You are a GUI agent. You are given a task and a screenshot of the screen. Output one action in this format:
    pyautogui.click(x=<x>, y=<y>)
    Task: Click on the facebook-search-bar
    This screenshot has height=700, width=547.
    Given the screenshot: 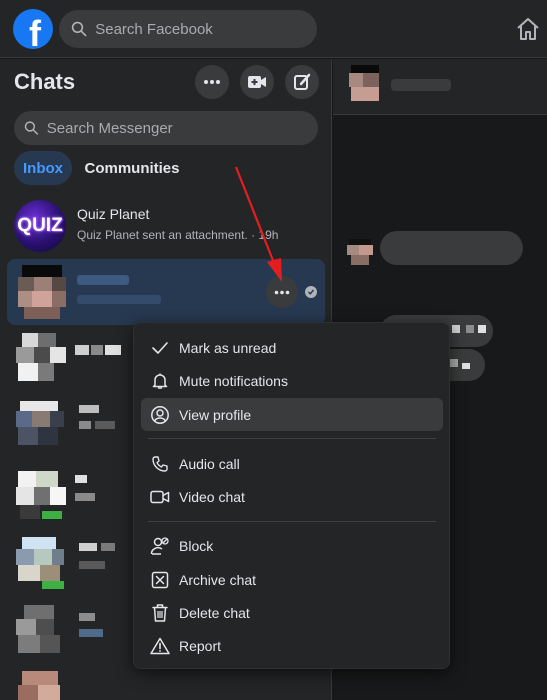 What is the action you would take?
    pyautogui.click(x=188, y=29)
    